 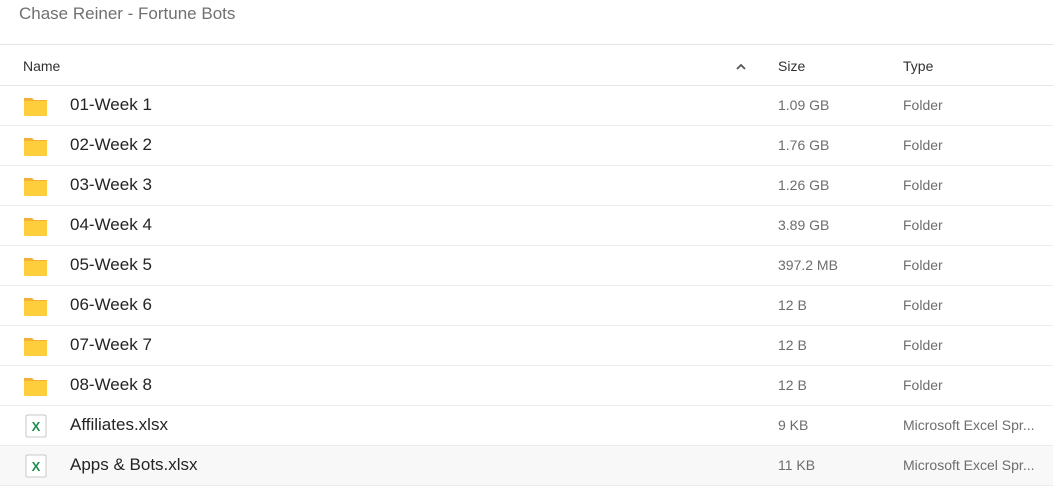 I want to click on file-size: 1.26 GB, so click(x=804, y=185).